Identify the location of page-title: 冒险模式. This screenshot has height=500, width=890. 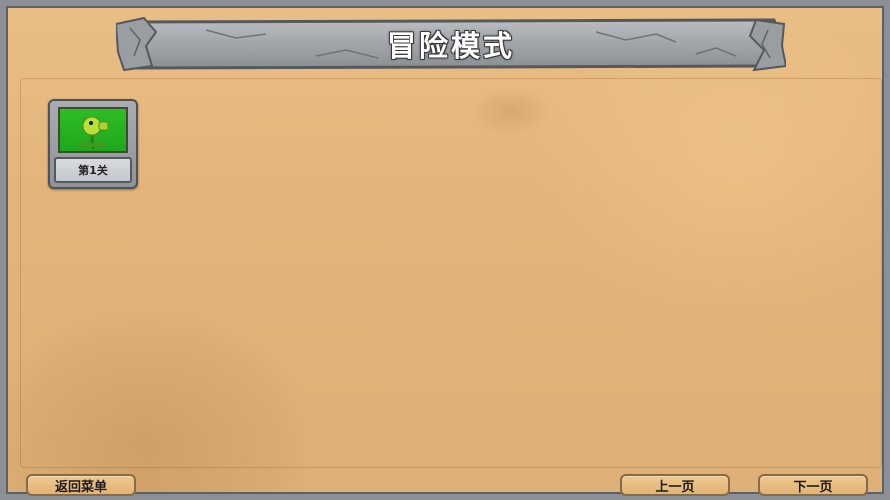
(450, 46).